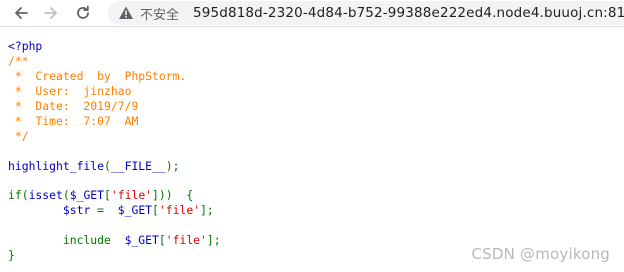 This screenshot has height=272, width=624. What do you see at coordinates (172, 165) in the screenshot?
I see `code-token: );` at bounding box center [172, 165].